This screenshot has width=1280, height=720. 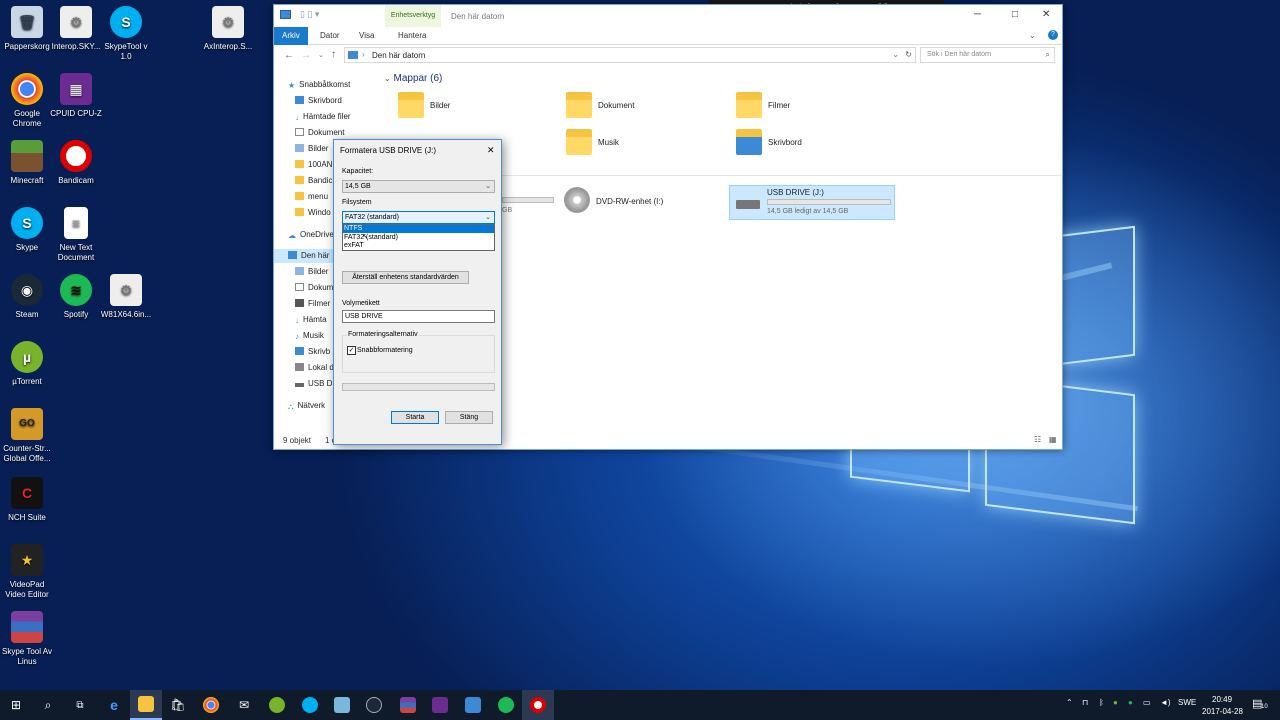 What do you see at coordinates (27, 297) in the screenshot?
I see `desktop-icon-steam: ◉ Steam` at bounding box center [27, 297].